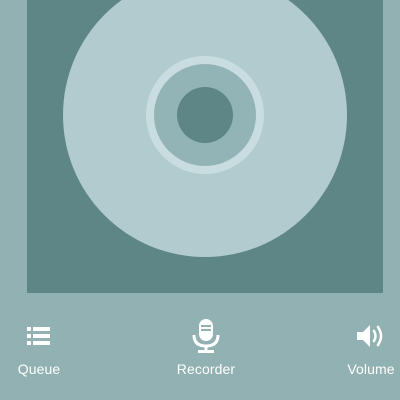 The height and width of the screenshot is (400, 400). I want to click on queue-label: Queue, so click(39, 369).